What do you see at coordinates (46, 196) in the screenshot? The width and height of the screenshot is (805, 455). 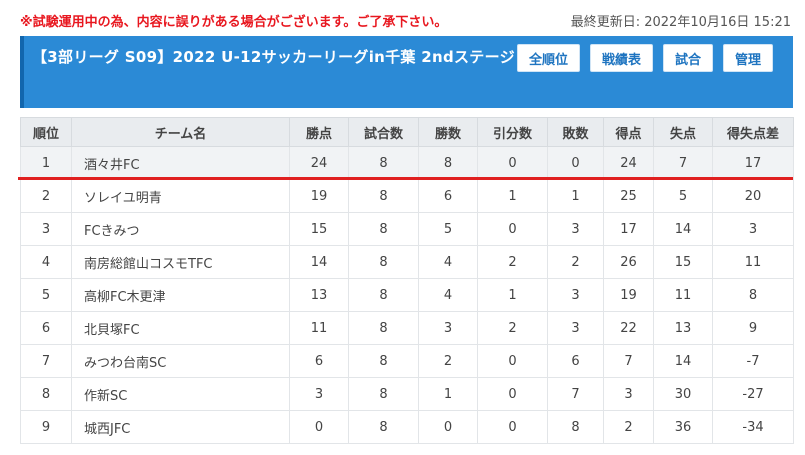 I see `cell-rank: 2` at bounding box center [46, 196].